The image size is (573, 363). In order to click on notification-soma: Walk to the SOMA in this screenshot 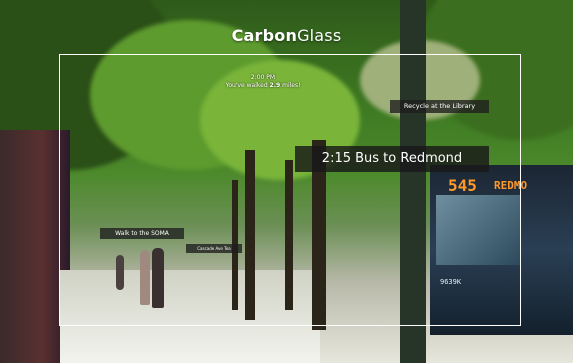, I will do `click(142, 233)`.